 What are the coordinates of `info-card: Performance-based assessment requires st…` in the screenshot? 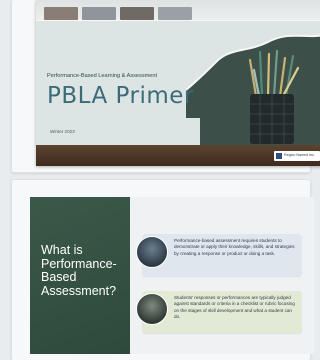 It's located at (219, 255).